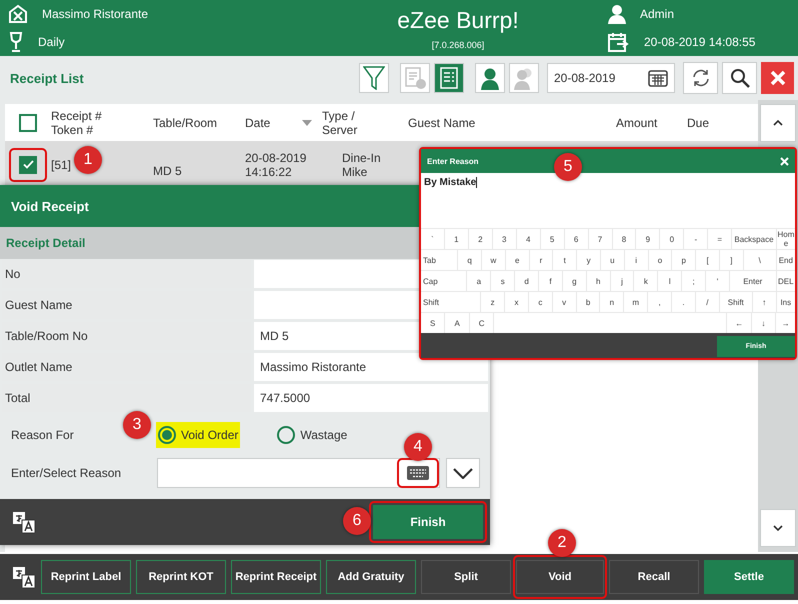  Describe the element at coordinates (443, 281) in the screenshot. I see `keyboard-key: Cap` at that location.